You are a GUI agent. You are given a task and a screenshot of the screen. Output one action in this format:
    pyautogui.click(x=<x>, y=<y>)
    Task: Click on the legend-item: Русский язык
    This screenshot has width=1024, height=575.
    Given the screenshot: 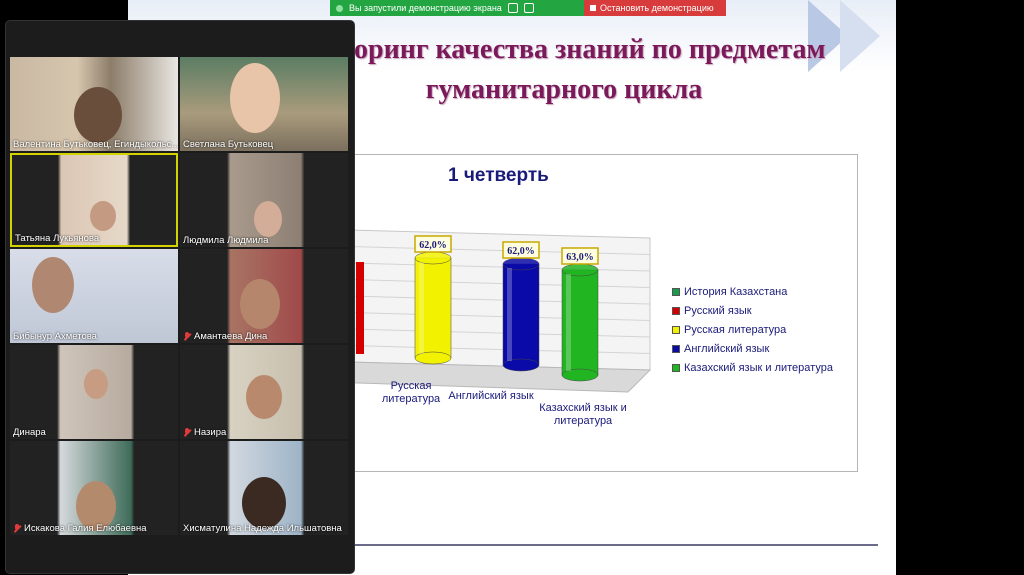 What is the action you would take?
    pyautogui.click(x=752, y=310)
    